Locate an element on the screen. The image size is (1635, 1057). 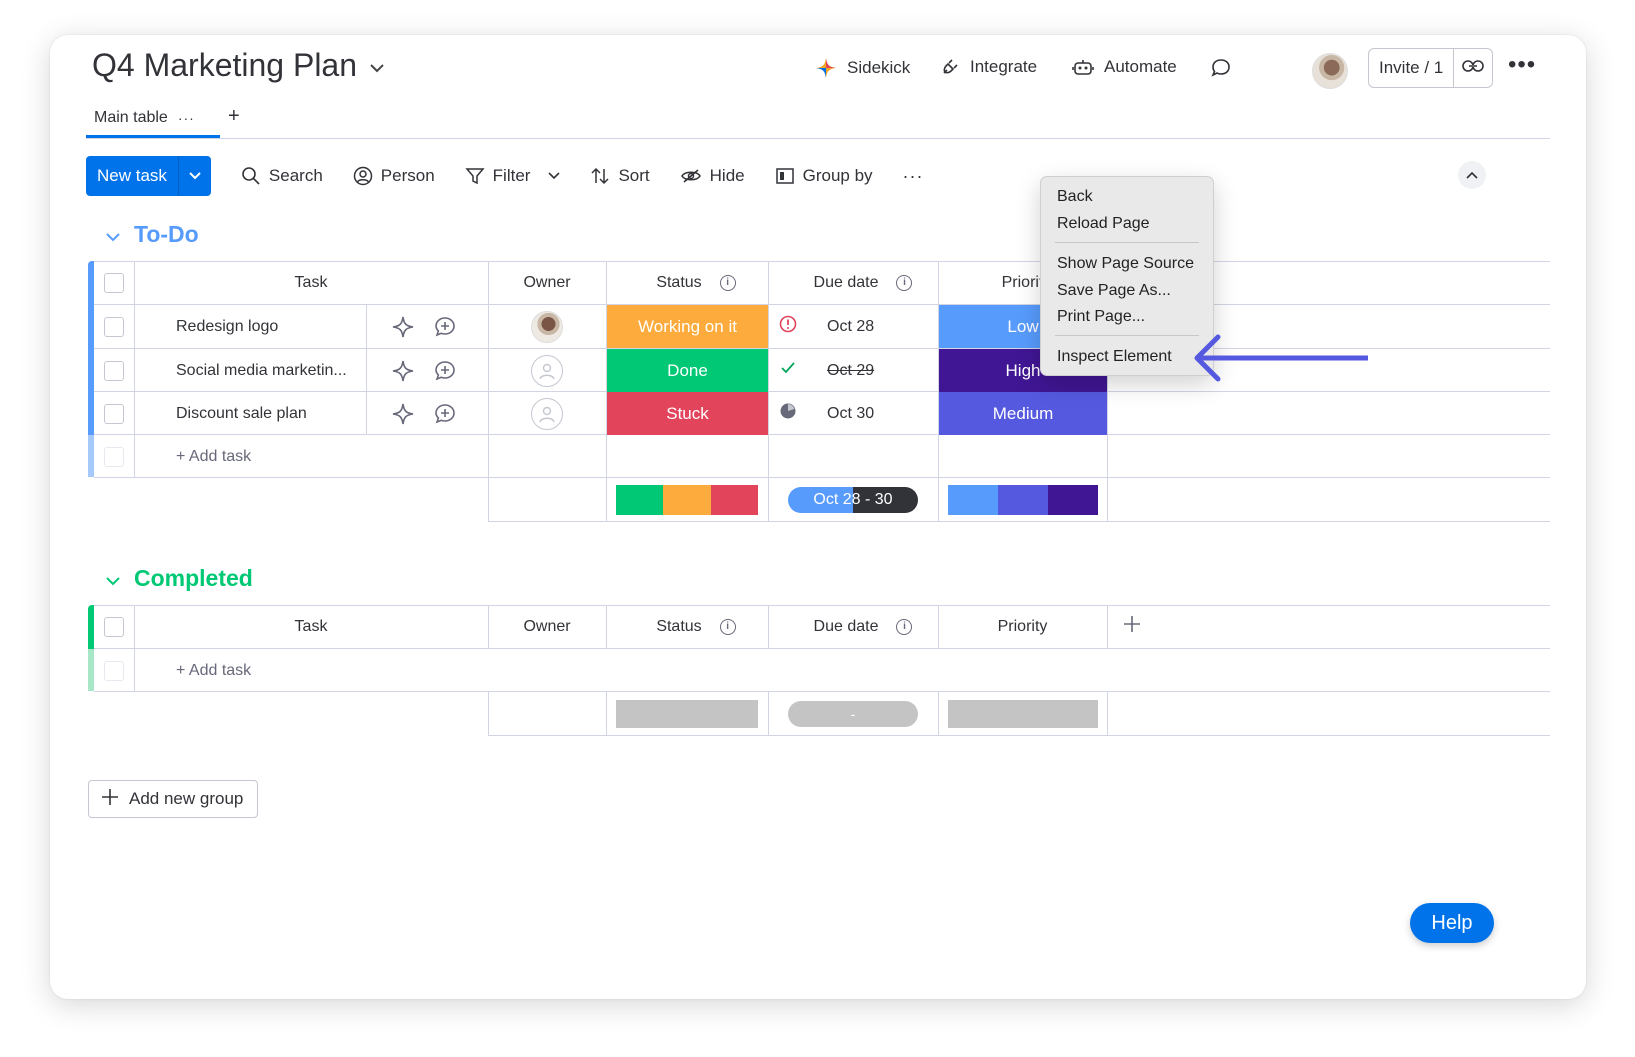
priority-label: Medium is located at coordinates (1023, 413).